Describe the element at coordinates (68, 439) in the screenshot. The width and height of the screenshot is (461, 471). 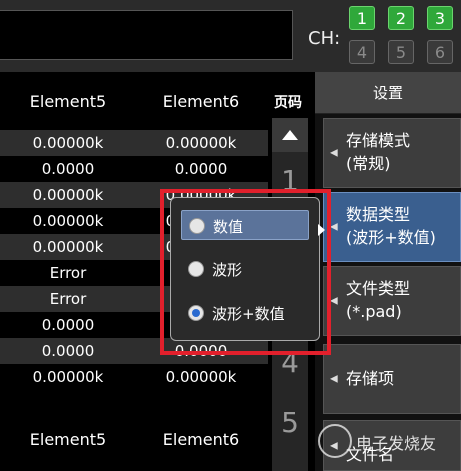
I see `column-footer-element5: Element5` at that location.